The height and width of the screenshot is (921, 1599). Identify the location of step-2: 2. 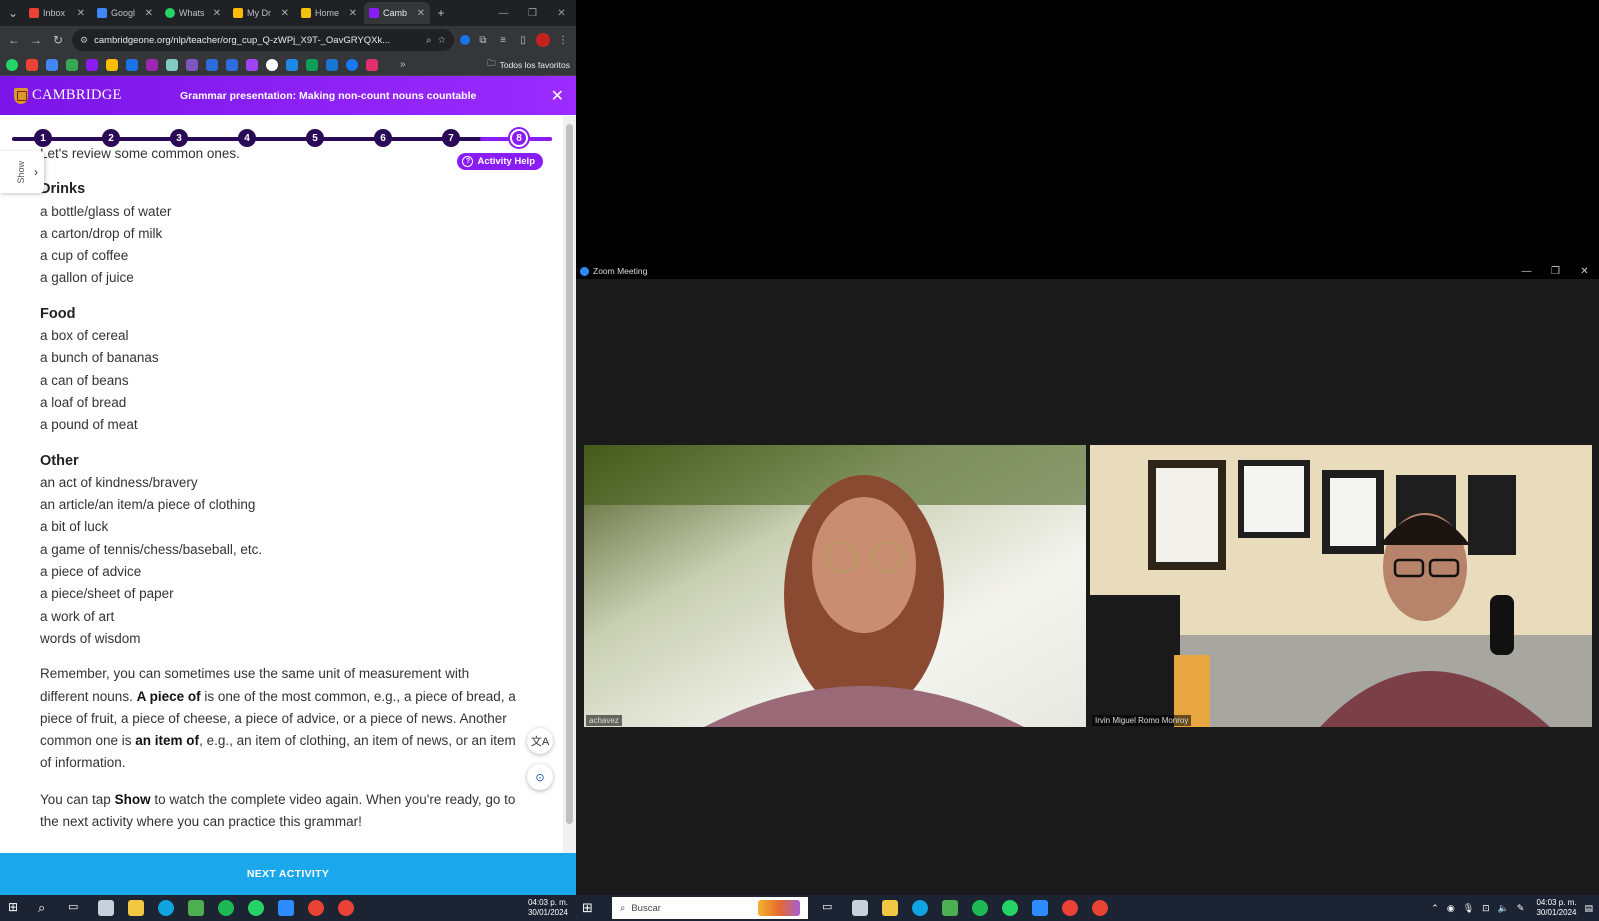
(111, 138).